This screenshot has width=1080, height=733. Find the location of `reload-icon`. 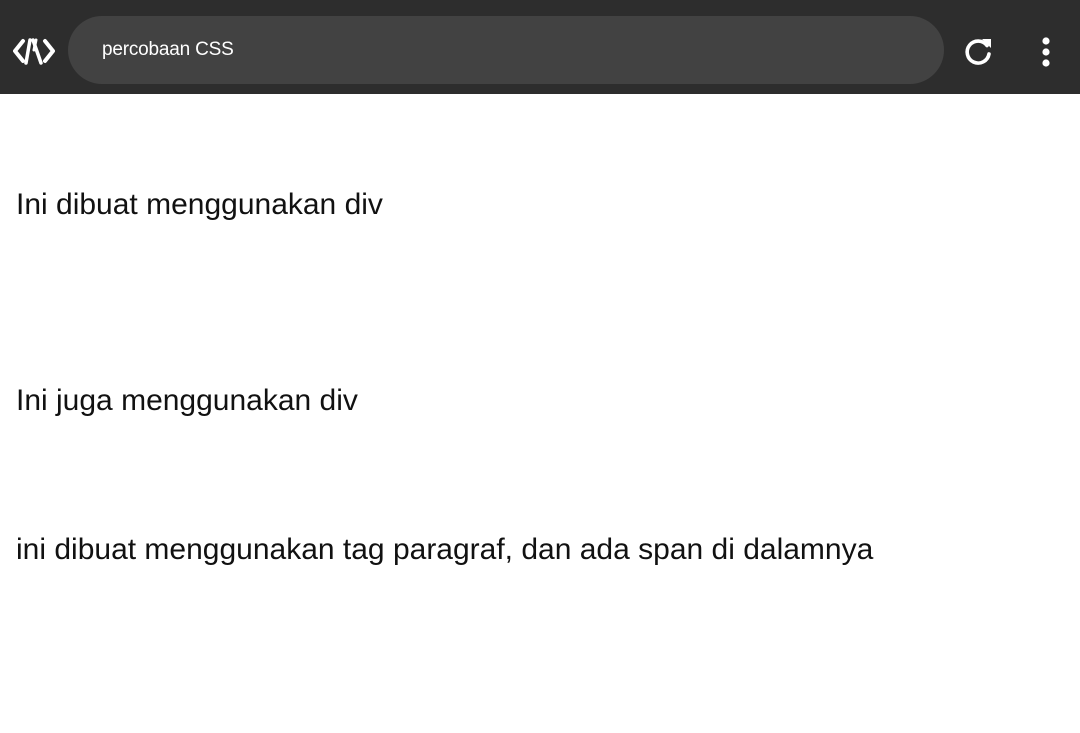

reload-icon is located at coordinates (978, 52).